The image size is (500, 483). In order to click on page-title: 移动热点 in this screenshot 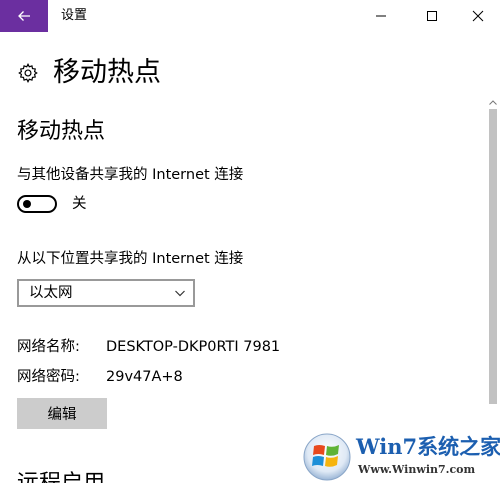, I will do `click(107, 72)`.